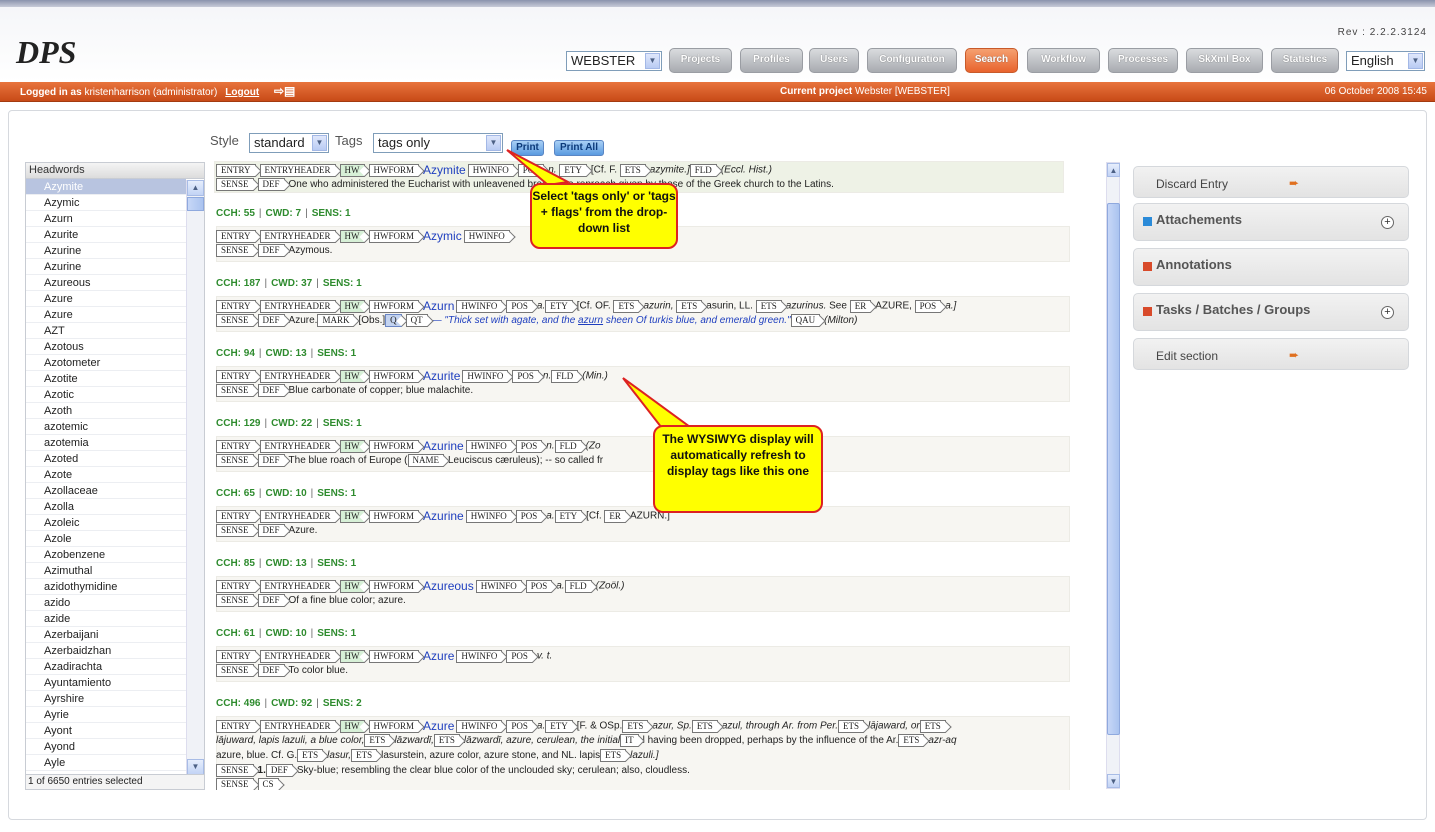  What do you see at coordinates (1143, 60) in the screenshot?
I see `nav-processes: Processes` at bounding box center [1143, 60].